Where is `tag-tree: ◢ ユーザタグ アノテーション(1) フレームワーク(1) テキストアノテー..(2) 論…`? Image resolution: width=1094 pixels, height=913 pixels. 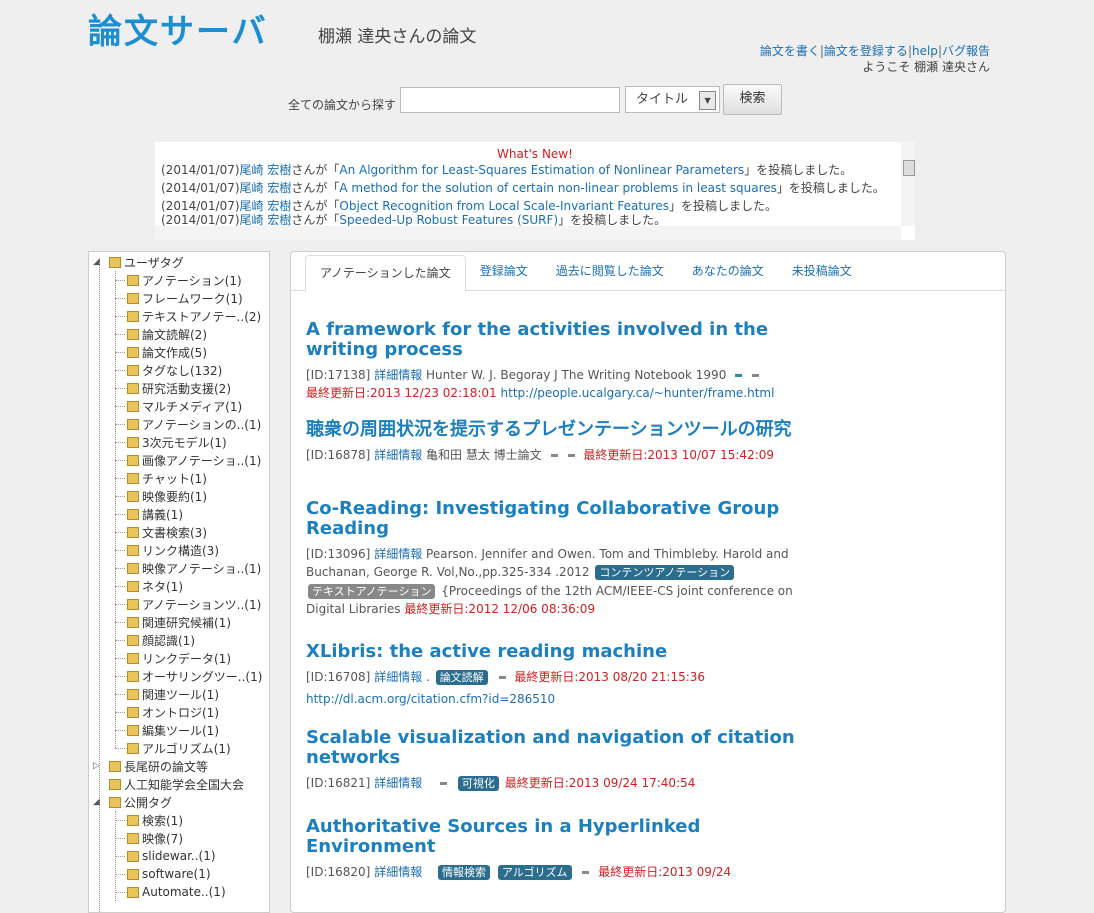
tag-tree: ◢ ユーザタグ アノテーション(1) フレームワーク(1) テキストアノテー..(2) 論… is located at coordinates (179, 582).